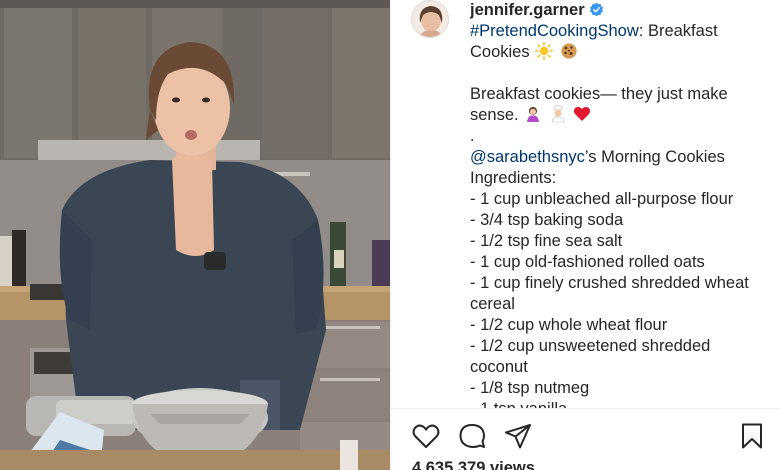 The width and height of the screenshot is (780, 470). What do you see at coordinates (492, 304) in the screenshot?
I see `ingredient-item-cont: cereal` at bounding box center [492, 304].